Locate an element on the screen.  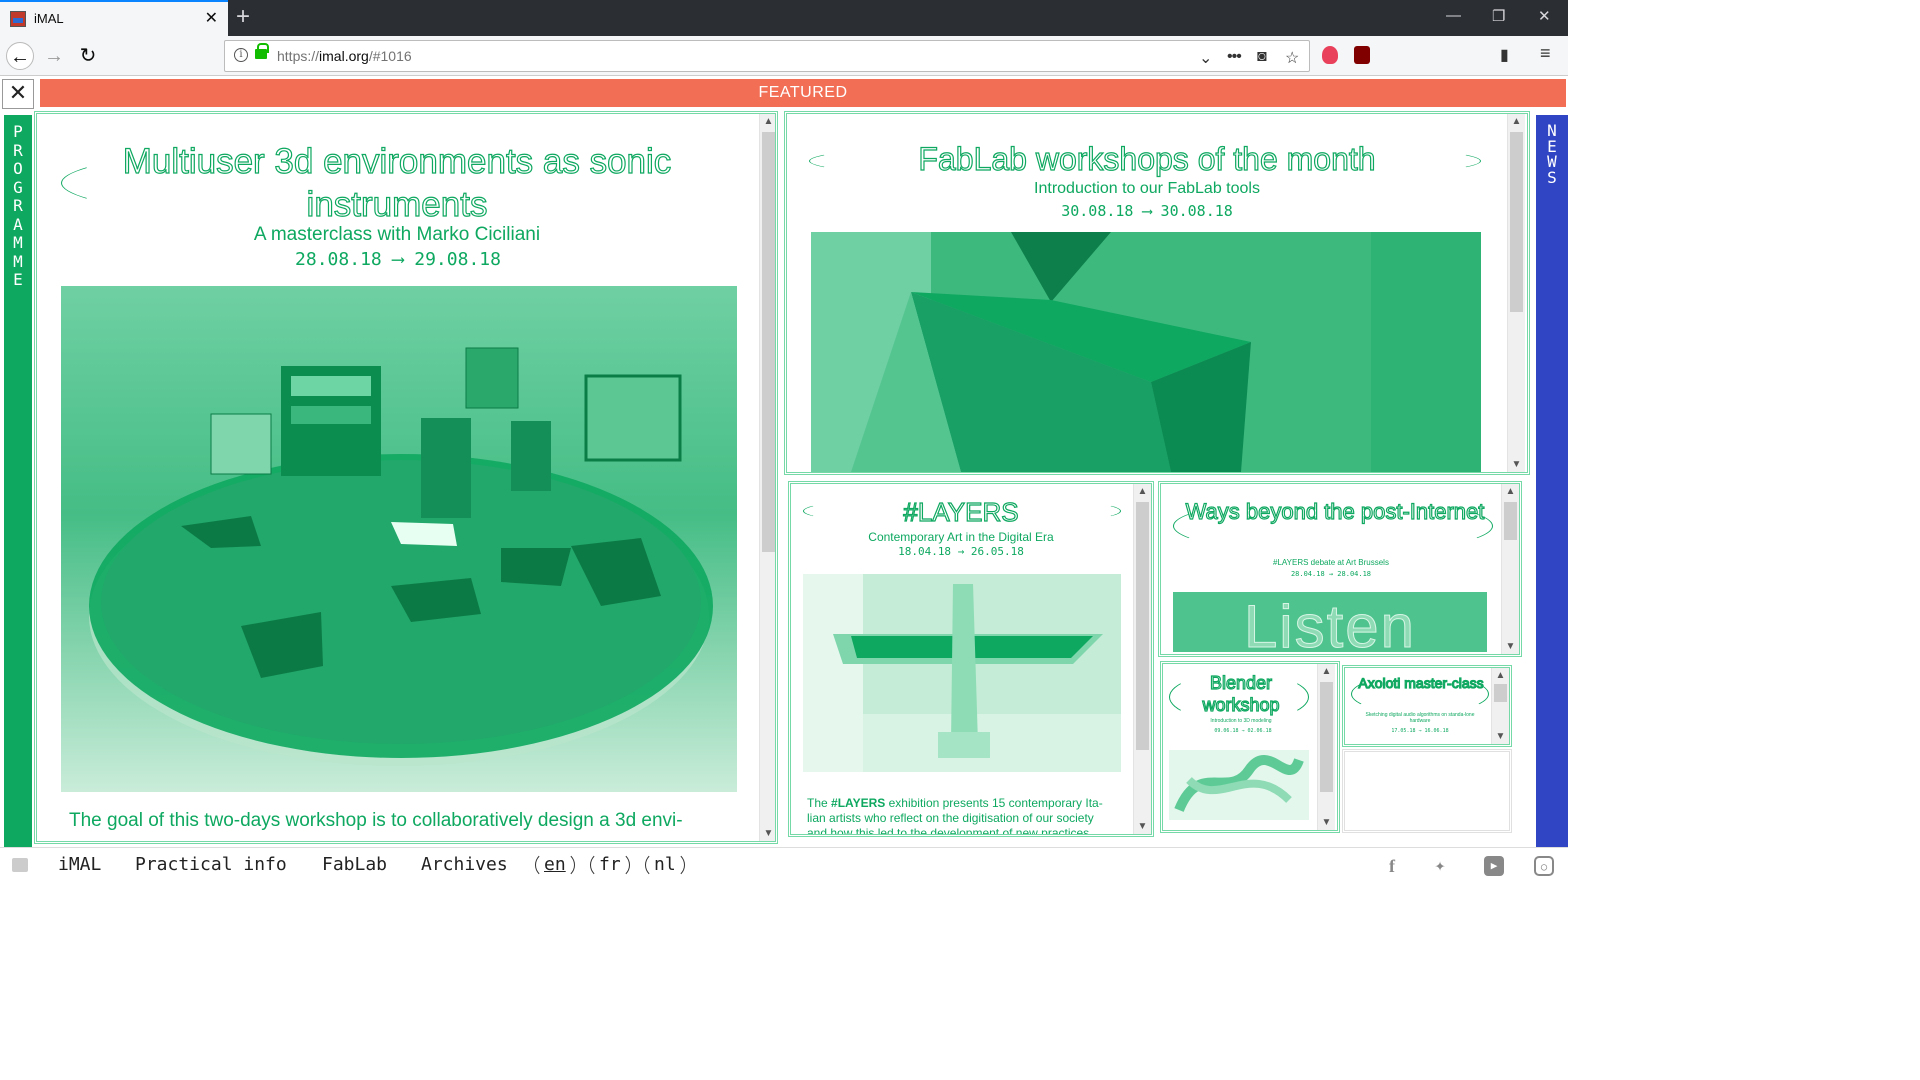
site-favicon-icon is located at coordinates (18, 19).